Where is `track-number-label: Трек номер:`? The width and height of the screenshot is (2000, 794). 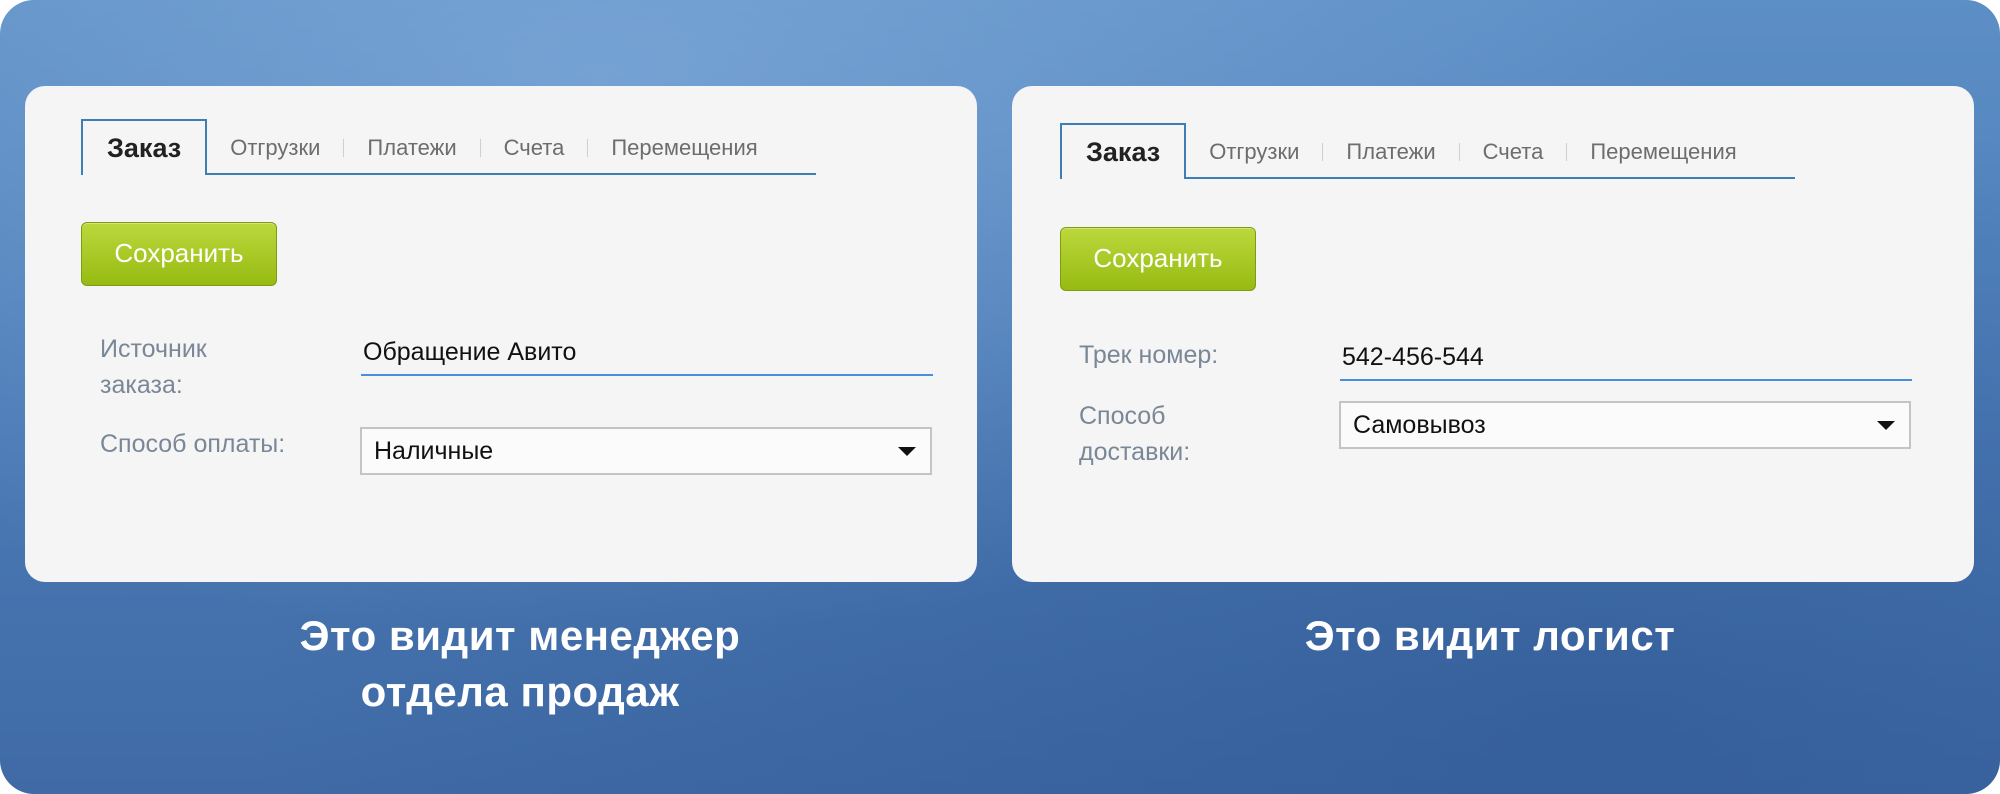 track-number-label: Трек номер: is located at coordinates (1149, 355).